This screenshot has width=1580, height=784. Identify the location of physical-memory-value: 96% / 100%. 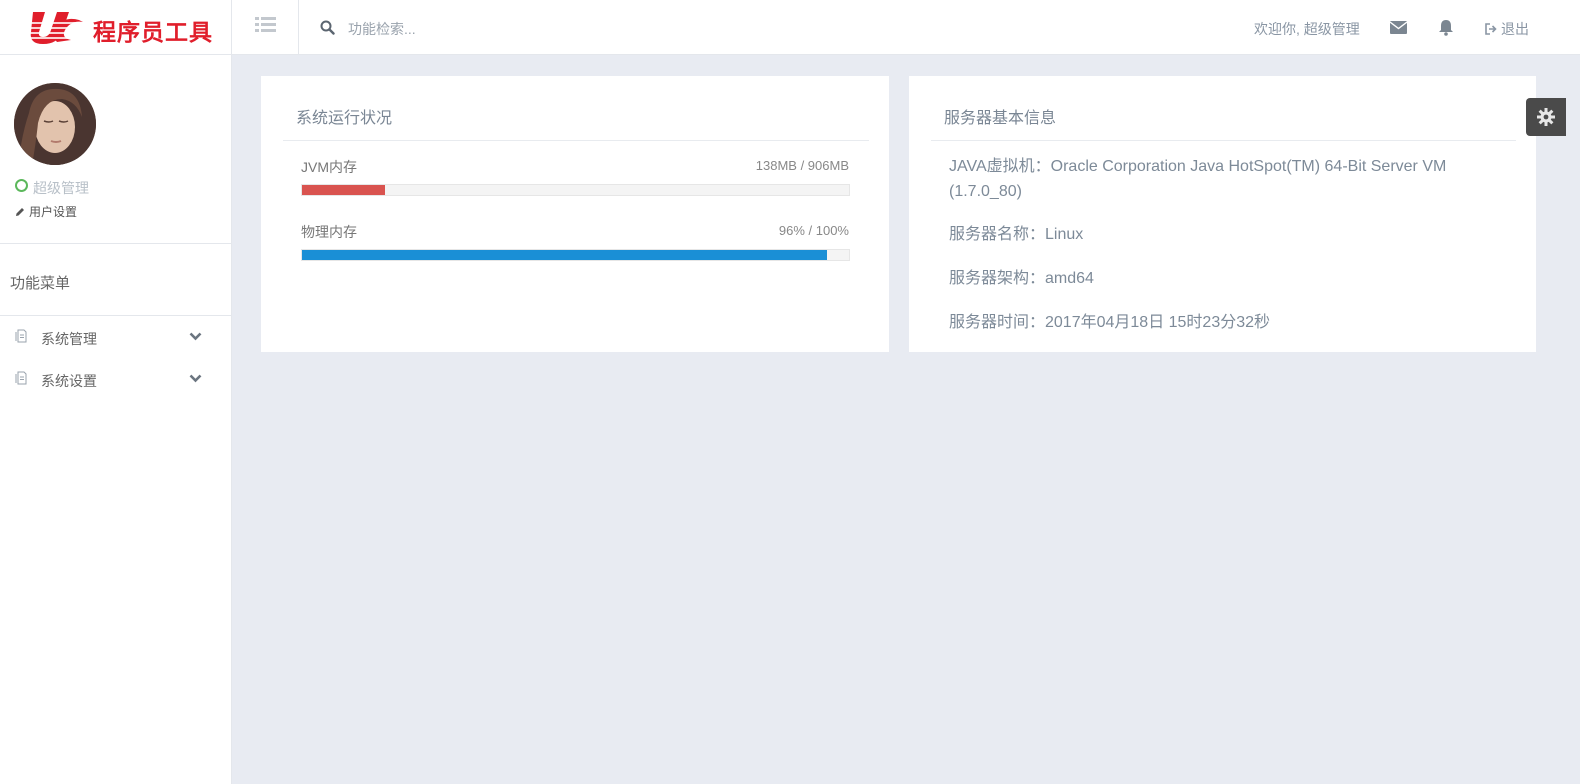
(813, 230).